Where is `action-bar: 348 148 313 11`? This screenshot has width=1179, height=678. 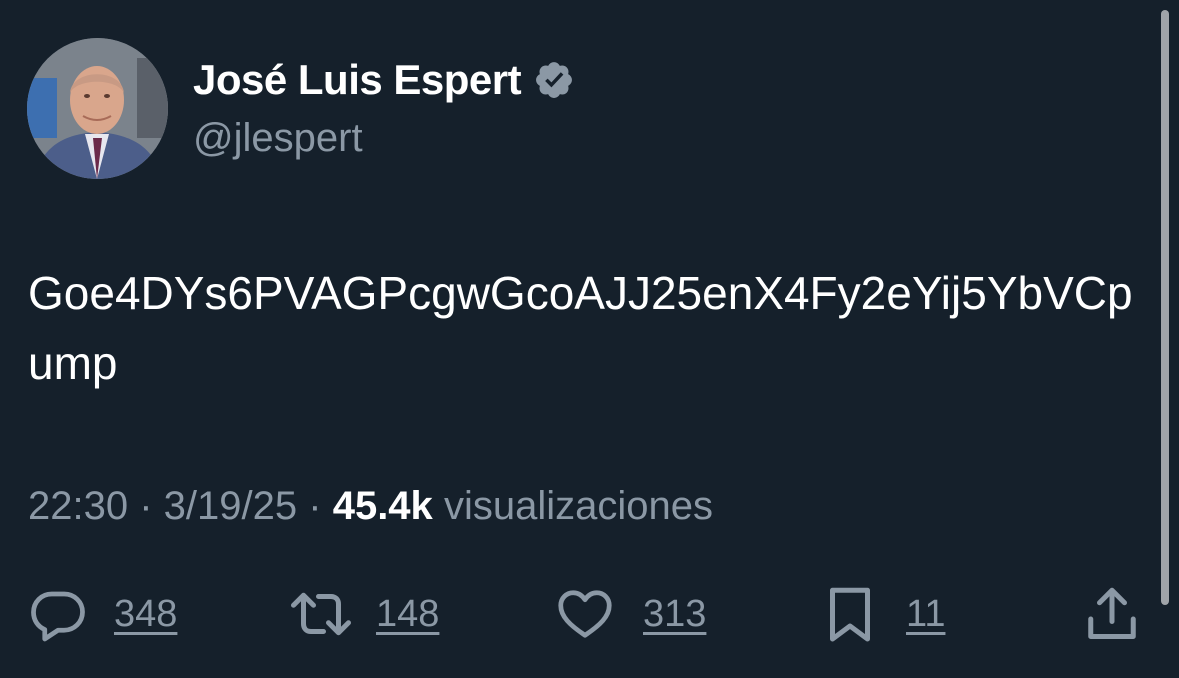
action-bar: 348 148 313 11 is located at coordinates (589, 614).